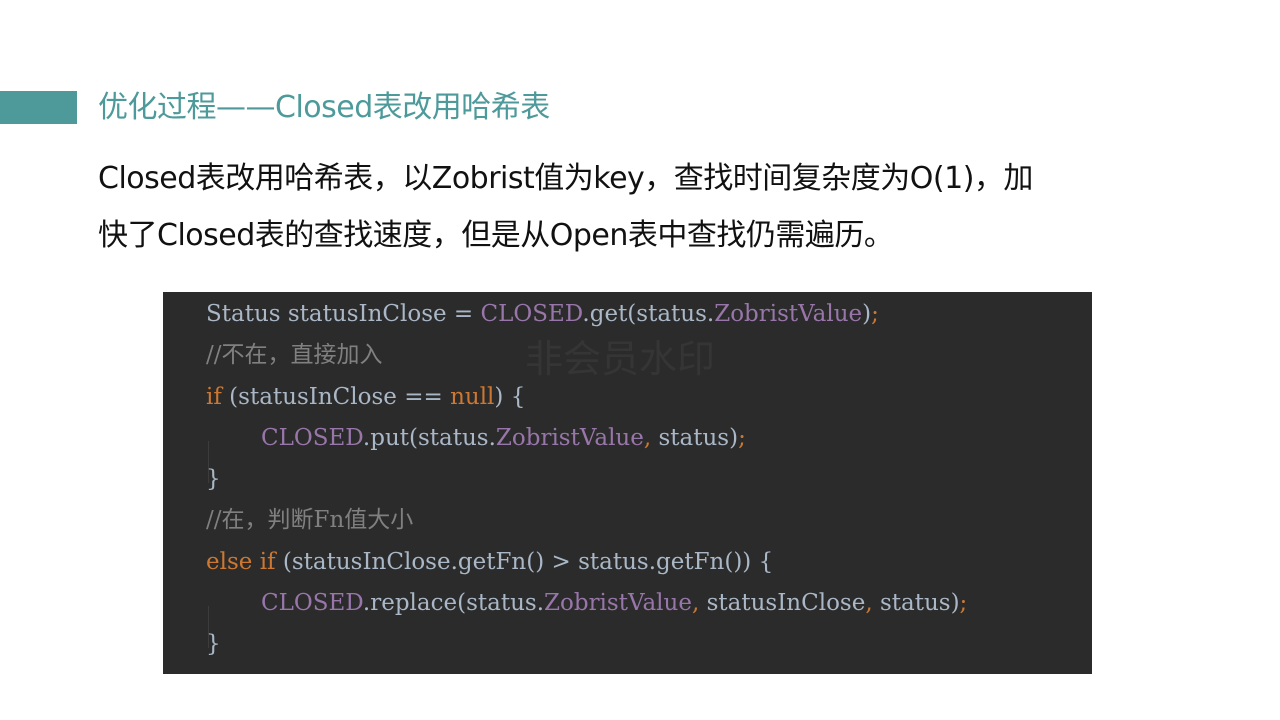 The height and width of the screenshot is (720, 1280). What do you see at coordinates (429, 438) in the screenshot?
I see `code-token-plain: .put(status.` at bounding box center [429, 438].